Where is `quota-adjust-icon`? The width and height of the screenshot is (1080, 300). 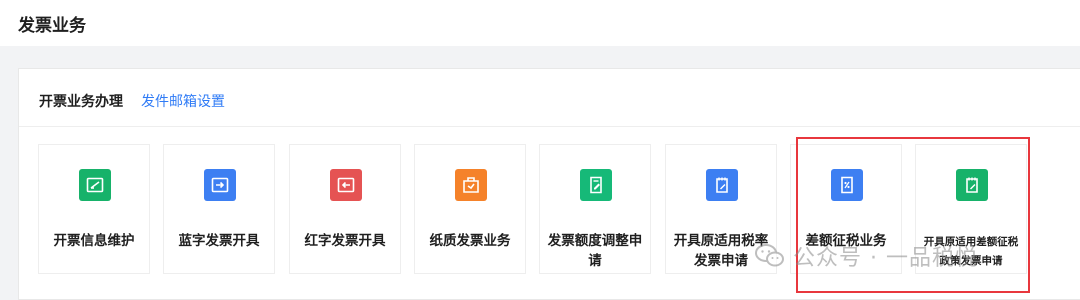 quota-adjust-icon is located at coordinates (596, 185).